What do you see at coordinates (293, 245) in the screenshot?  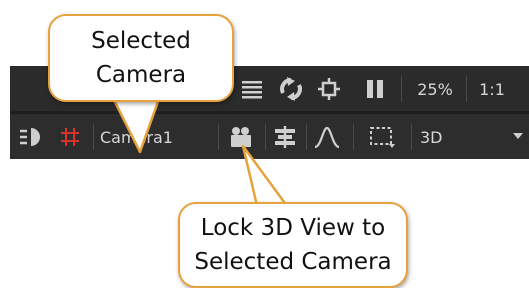 I see `callout-lock-3d-view: Lock 3D View to Selected Camera` at bounding box center [293, 245].